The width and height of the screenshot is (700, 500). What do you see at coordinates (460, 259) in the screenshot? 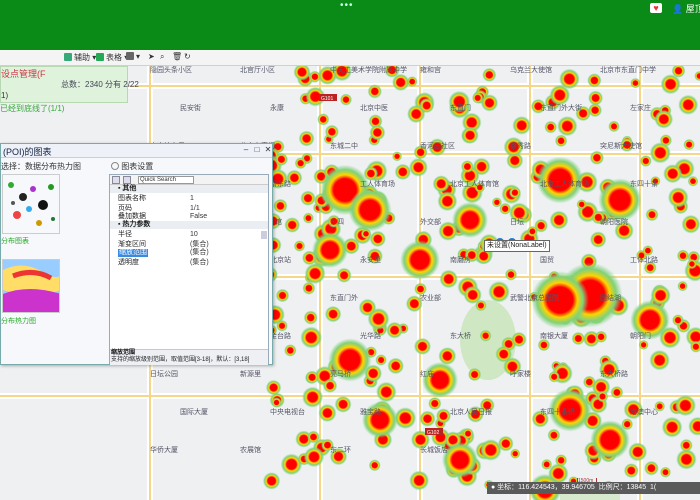
I see `map-place-label: 南磨房` at bounding box center [460, 259].